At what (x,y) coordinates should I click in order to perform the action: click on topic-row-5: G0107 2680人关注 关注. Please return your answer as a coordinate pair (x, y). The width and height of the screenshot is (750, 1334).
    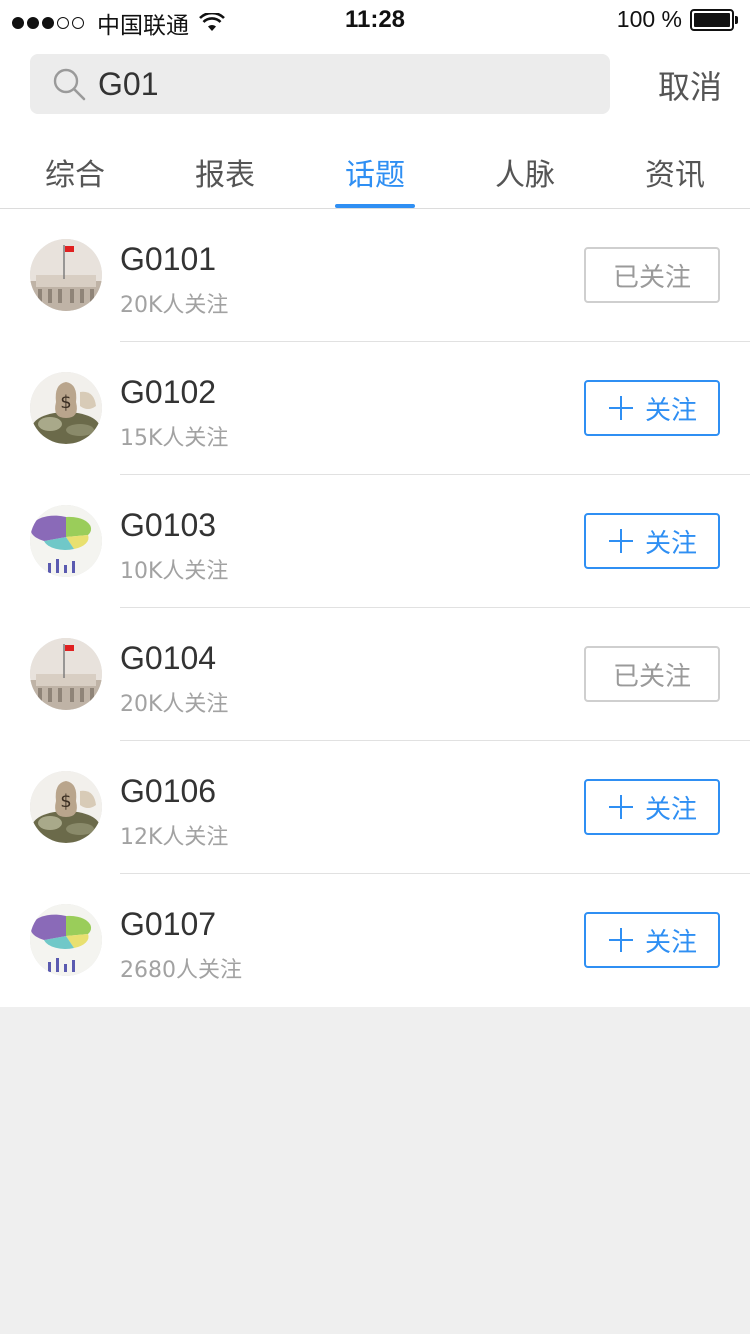
    Looking at the image, I should click on (375, 940).